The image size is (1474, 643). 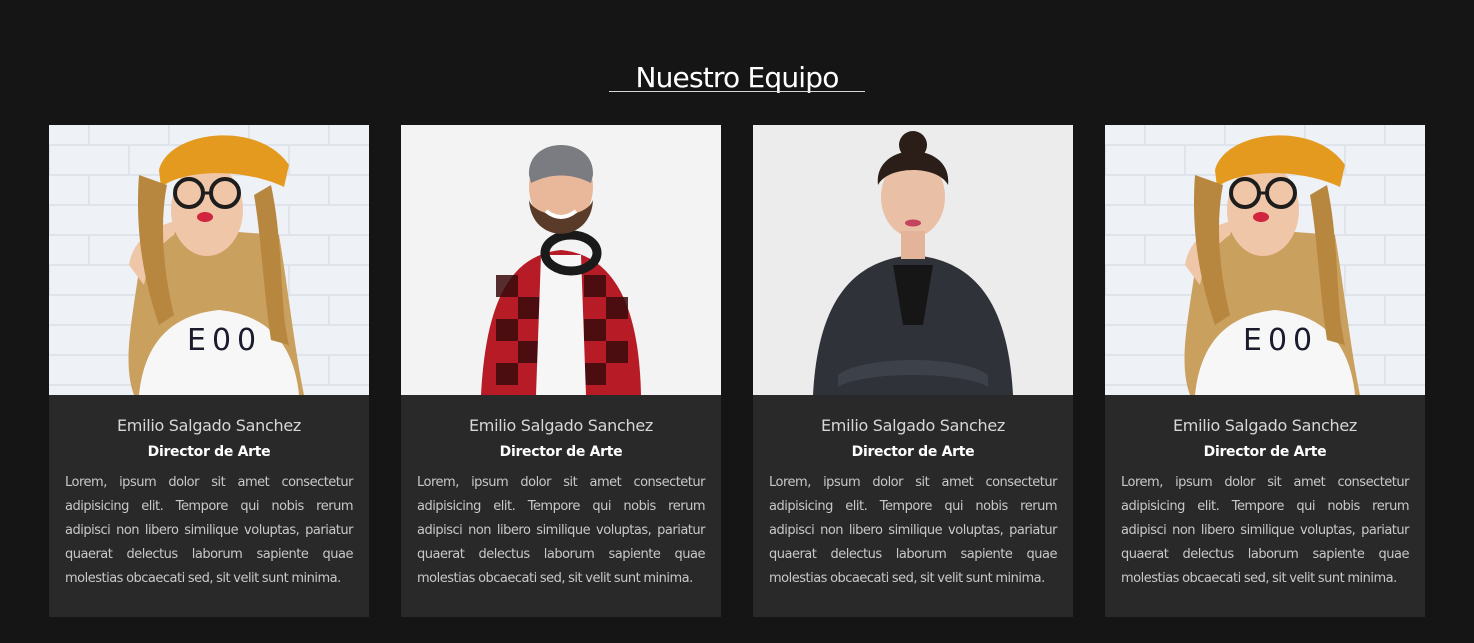 I want to click on title-underline-divider, so click(x=737, y=91).